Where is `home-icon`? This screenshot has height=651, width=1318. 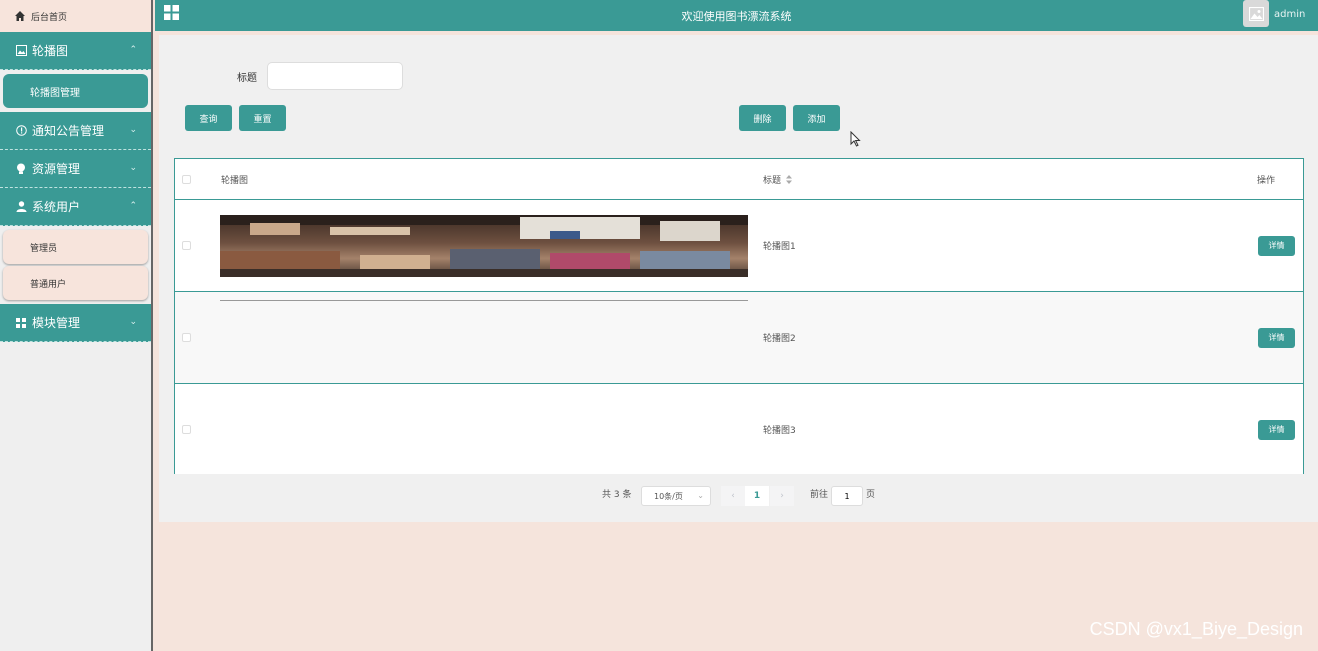
home-icon is located at coordinates (20, 16).